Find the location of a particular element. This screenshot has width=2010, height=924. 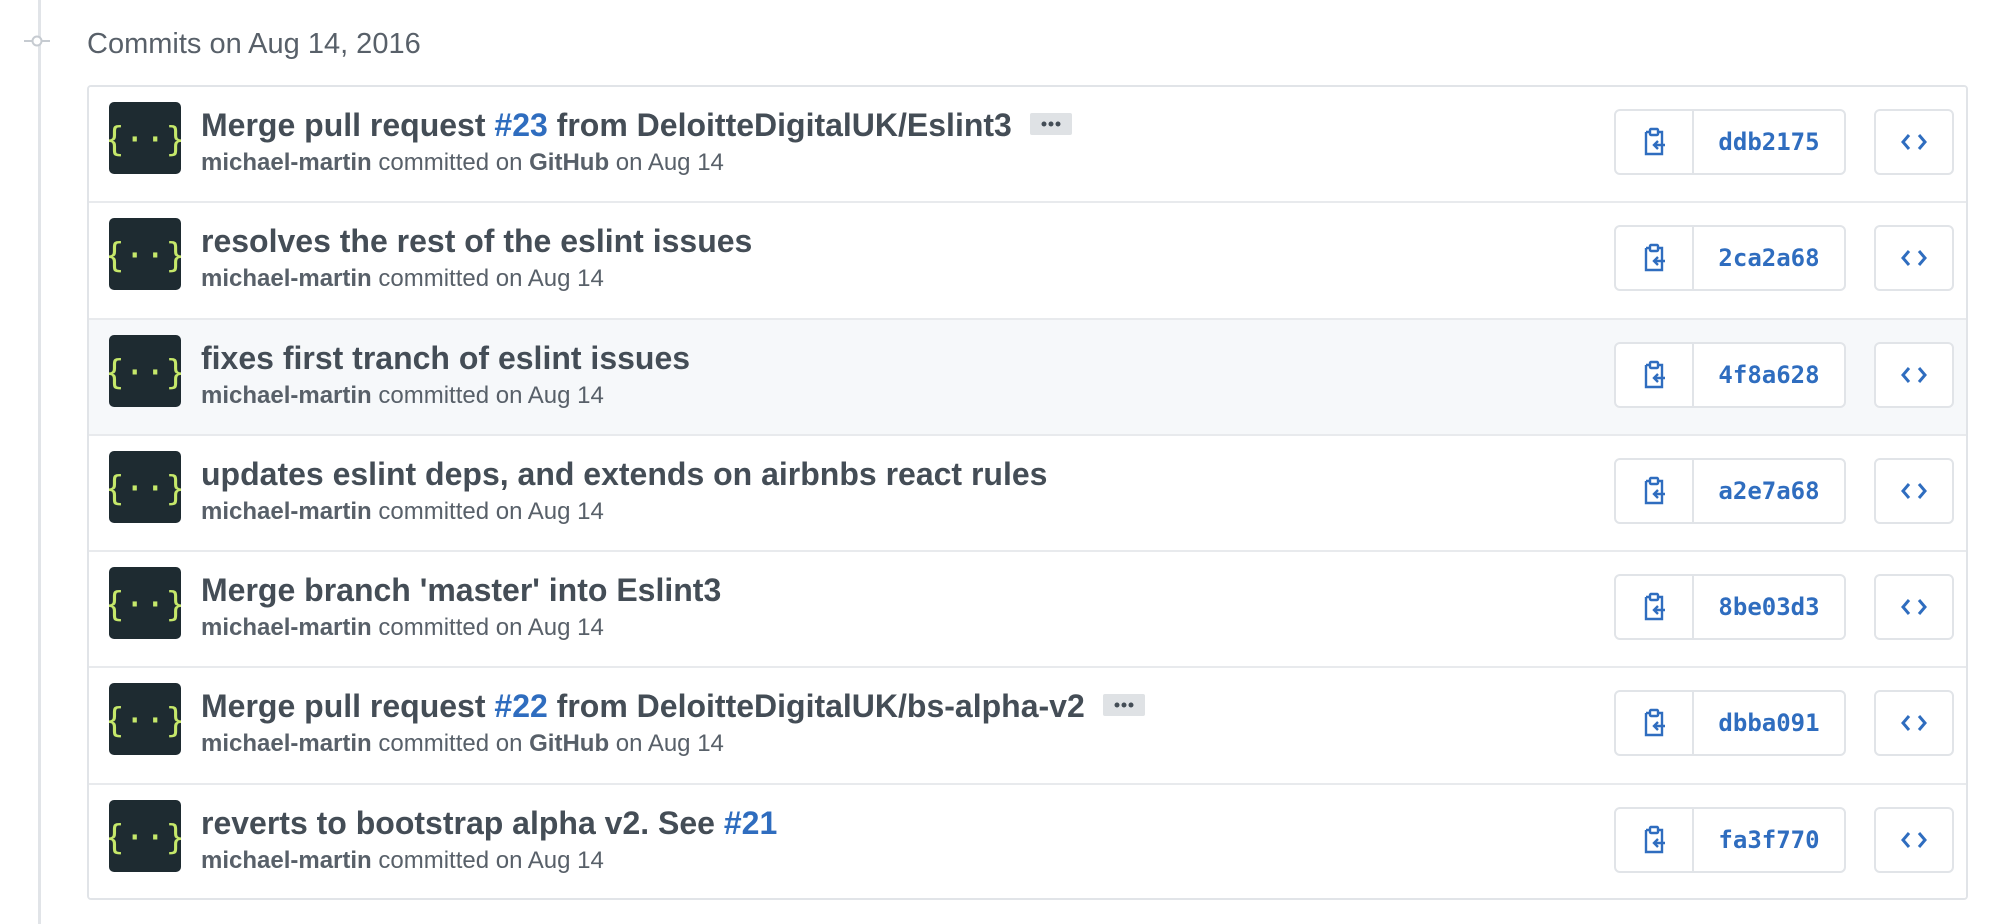

commit-title: reverts to bootstrap alpha v2. See #21 is located at coordinates (489, 823).